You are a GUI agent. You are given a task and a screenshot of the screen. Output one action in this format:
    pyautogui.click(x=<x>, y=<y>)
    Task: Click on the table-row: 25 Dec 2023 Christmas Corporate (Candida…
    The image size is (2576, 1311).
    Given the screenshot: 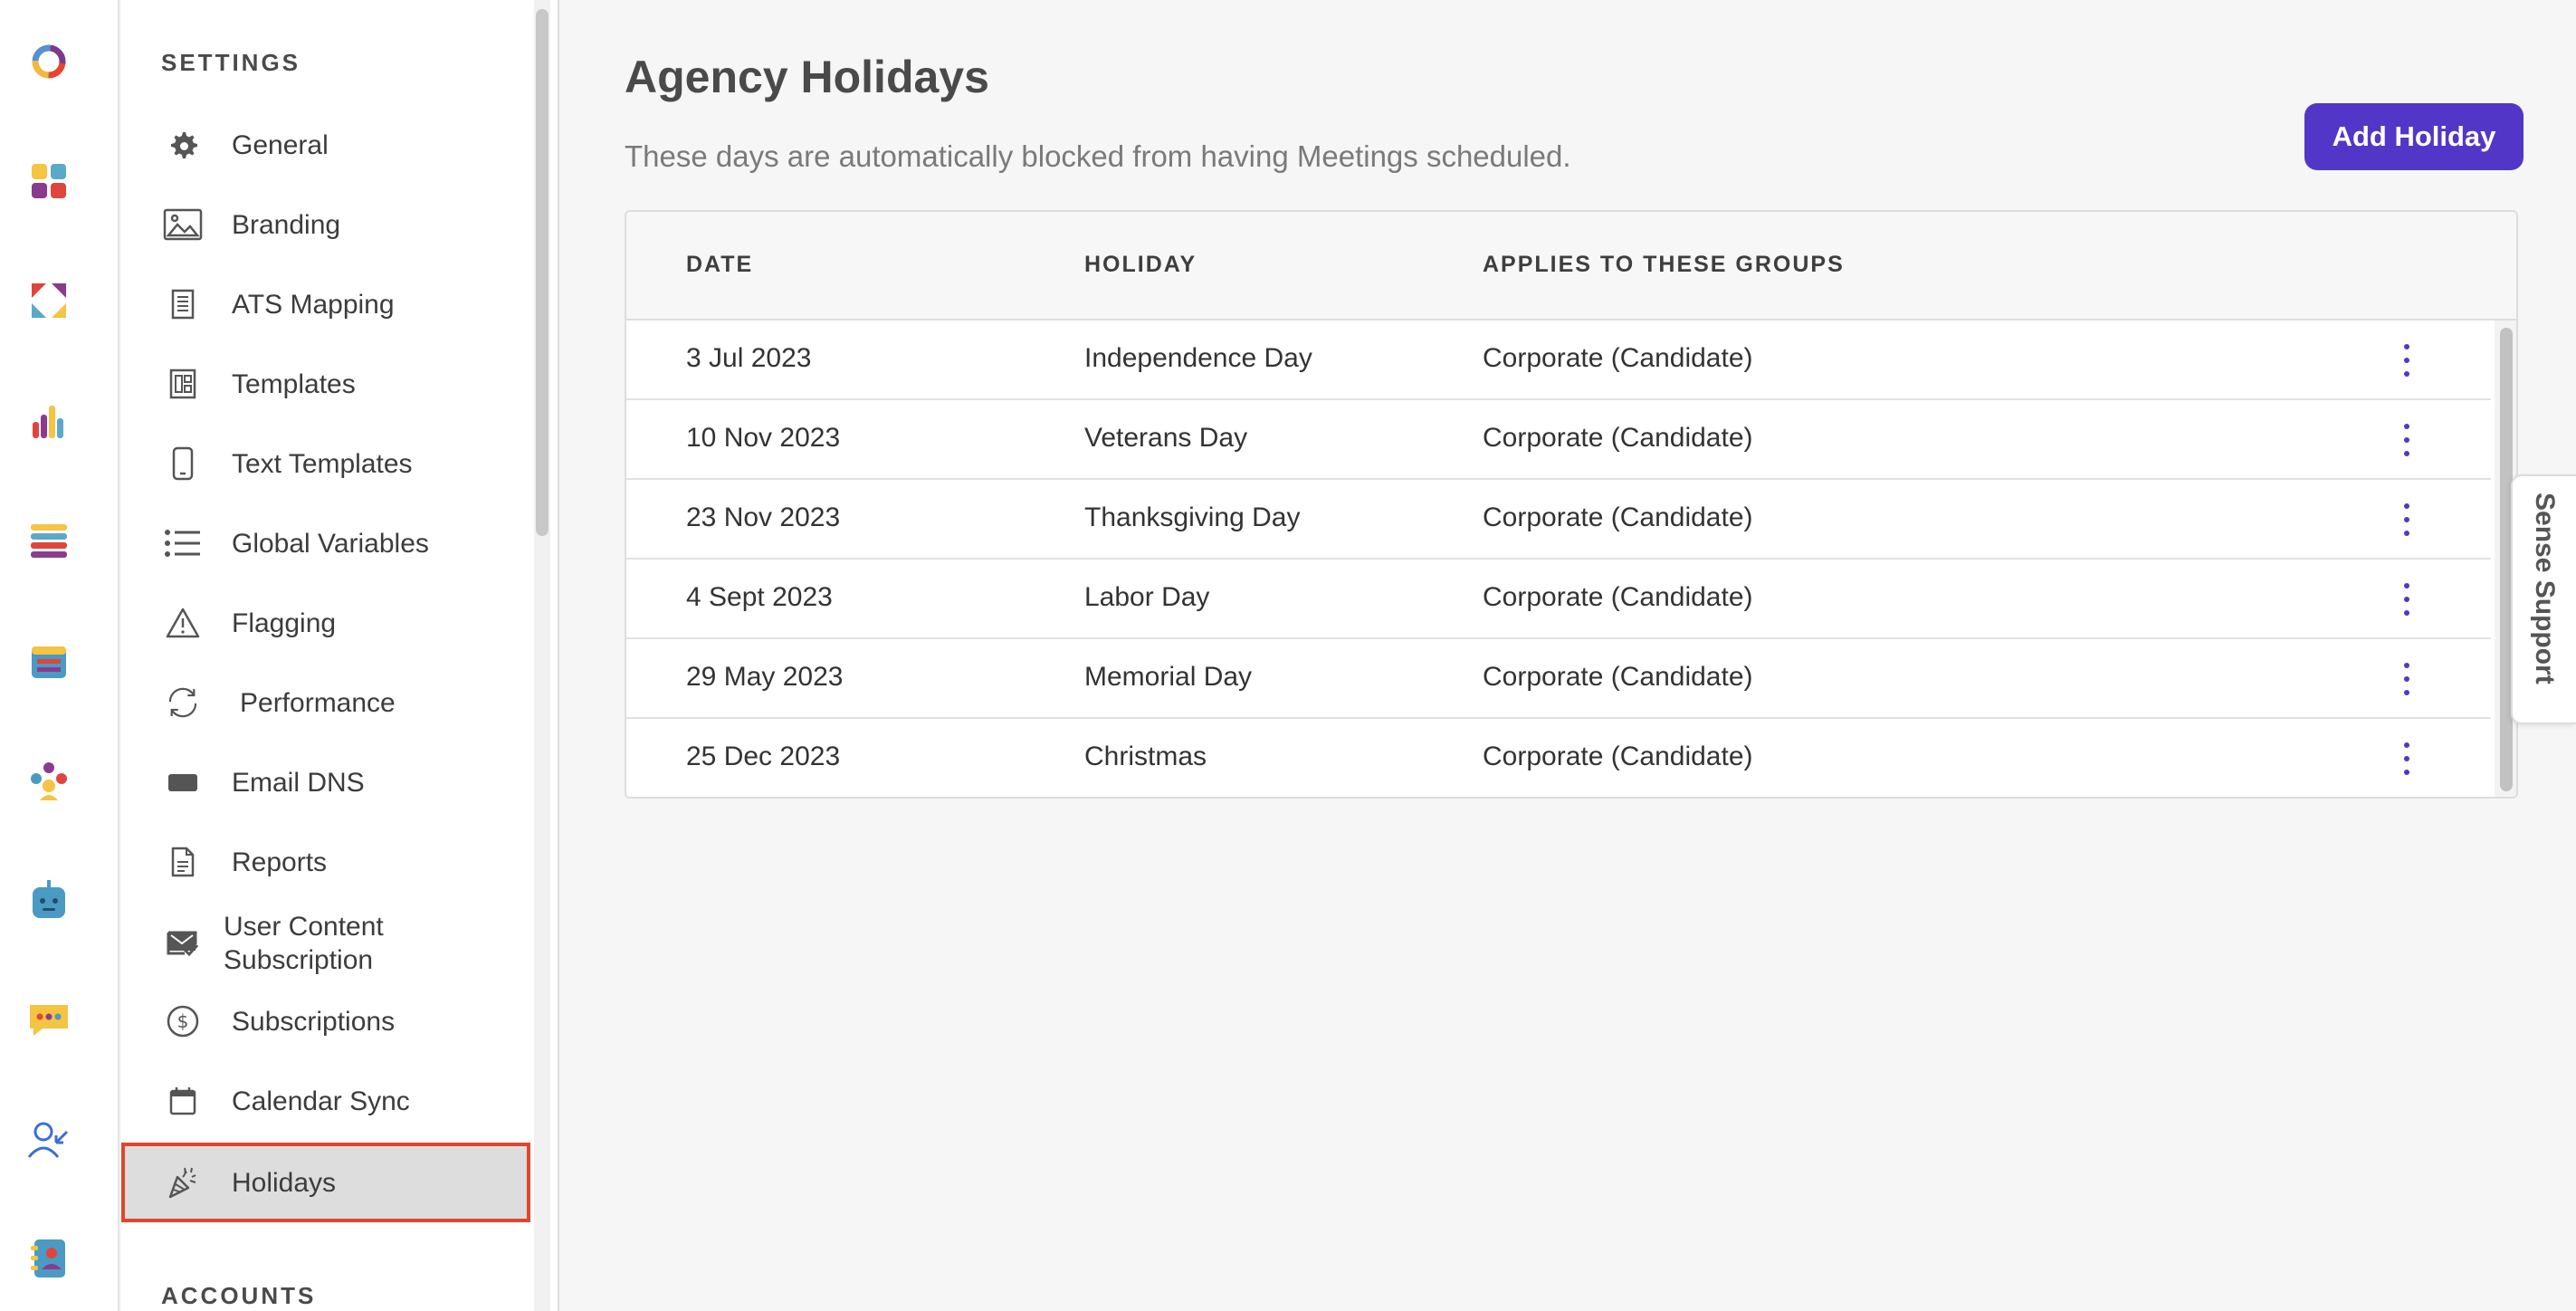 What is the action you would take?
    pyautogui.click(x=1559, y=758)
    